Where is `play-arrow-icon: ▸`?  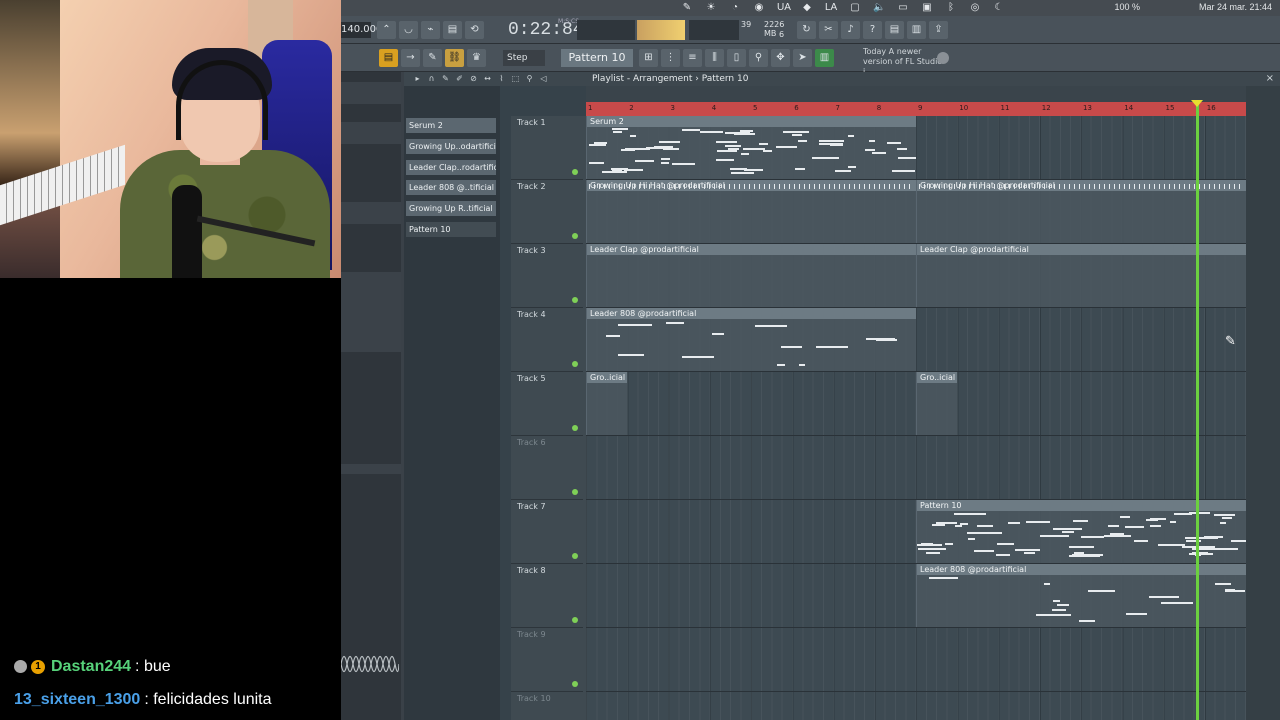
play-arrow-icon: ▸ is located at coordinates (417, 78).